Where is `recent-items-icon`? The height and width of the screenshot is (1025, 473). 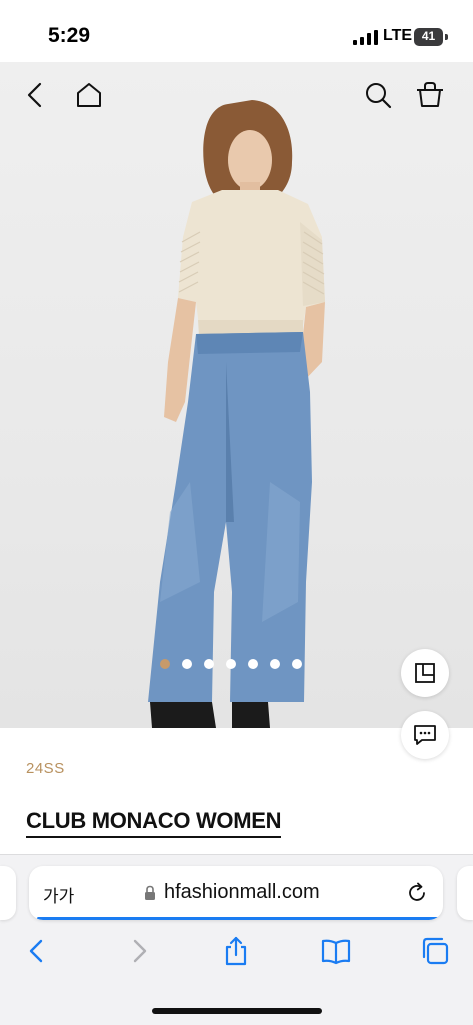
recent-items-icon is located at coordinates (425, 673).